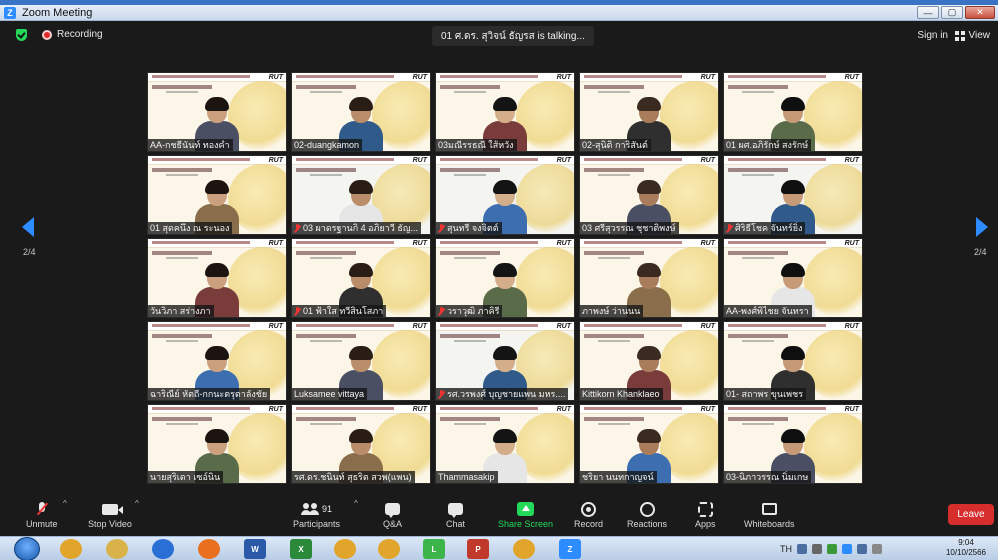  What do you see at coordinates (65, 503) in the screenshot?
I see `audio-options-caret: ^` at bounding box center [65, 503].